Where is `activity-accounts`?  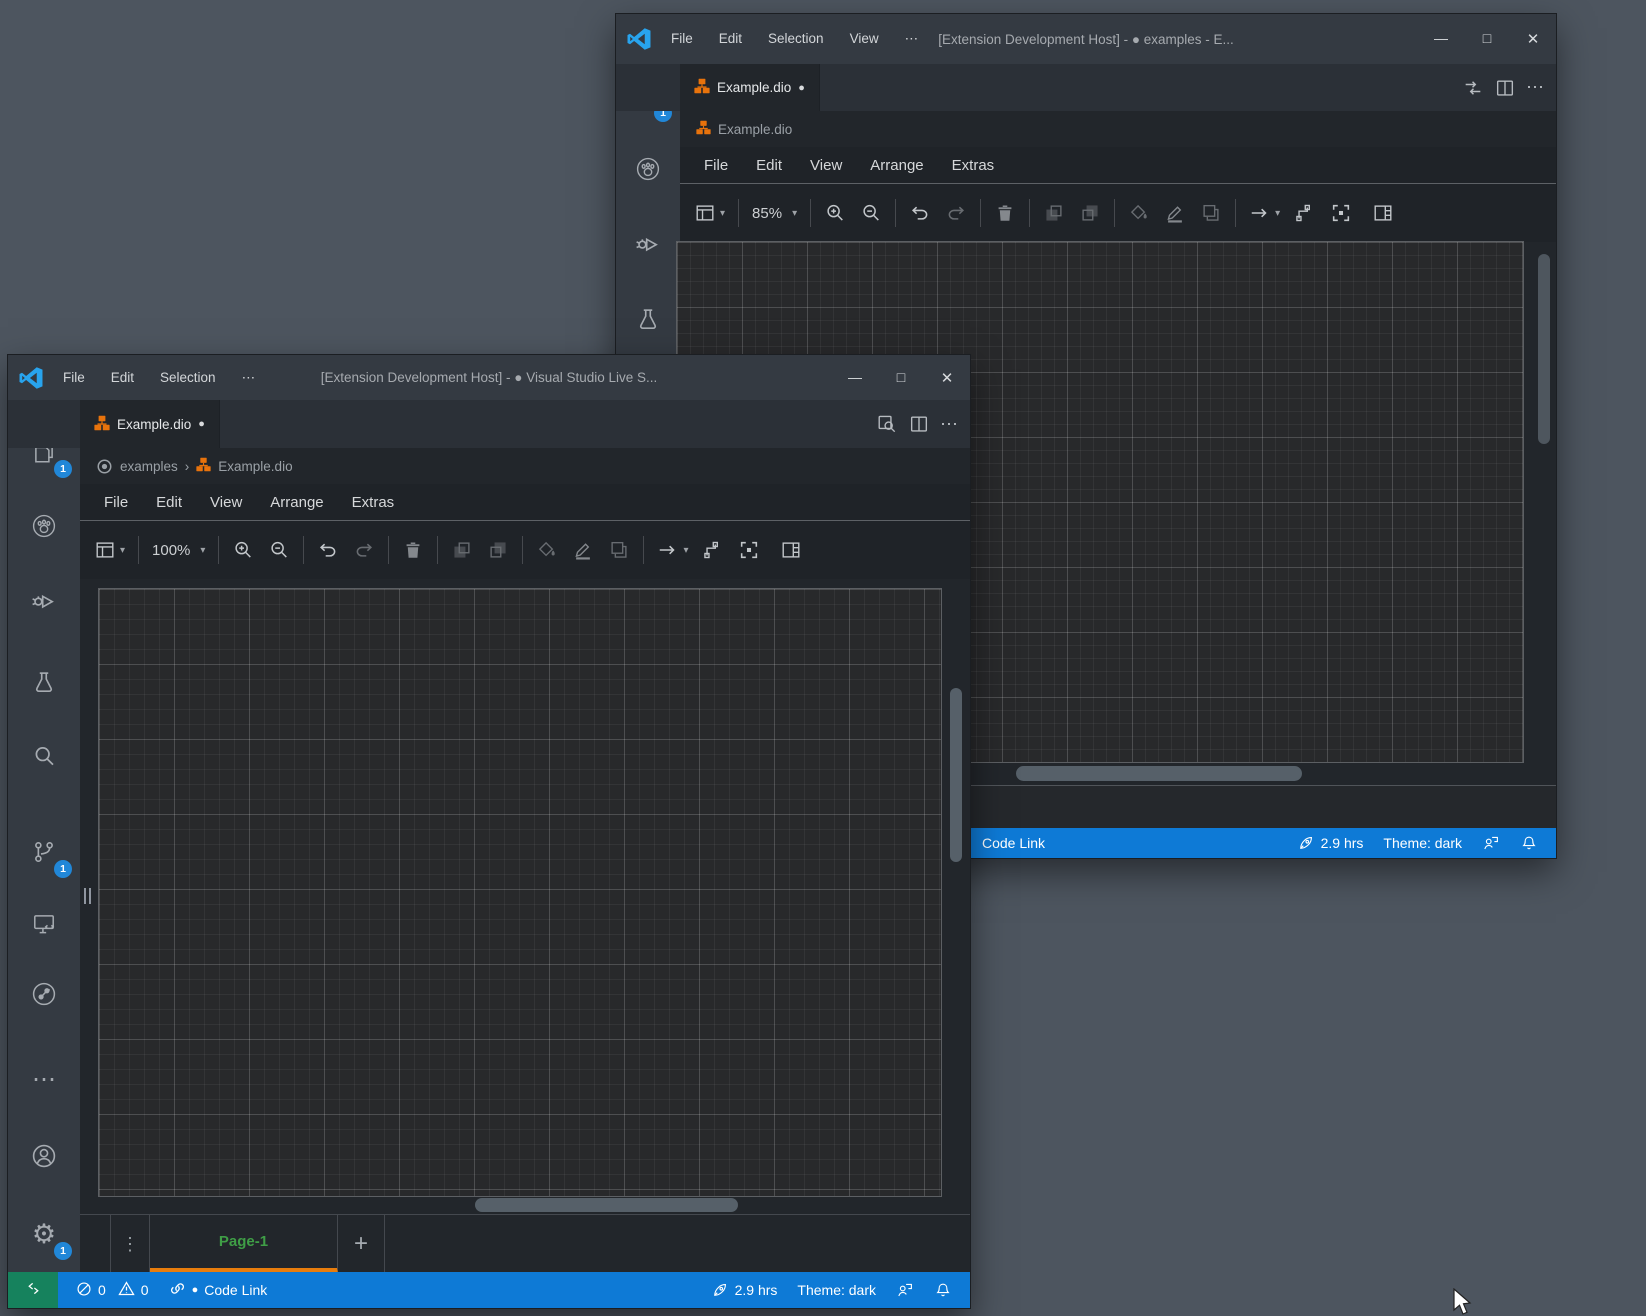
activity-accounts is located at coordinates (44, 1156).